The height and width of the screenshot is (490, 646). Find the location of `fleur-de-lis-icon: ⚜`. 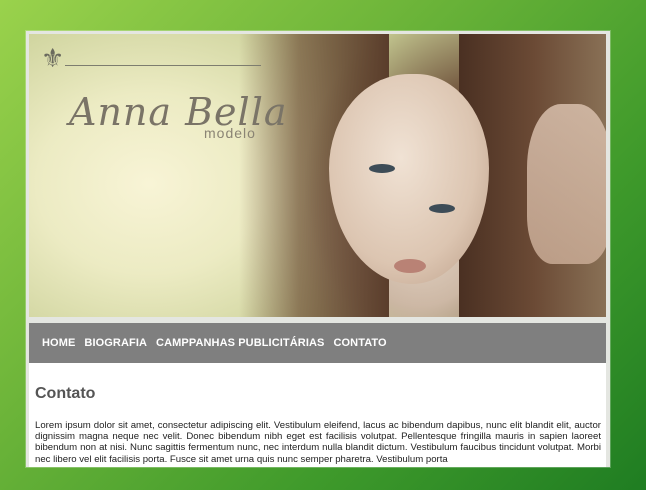

fleur-de-lis-icon: ⚜ is located at coordinates (53, 59).